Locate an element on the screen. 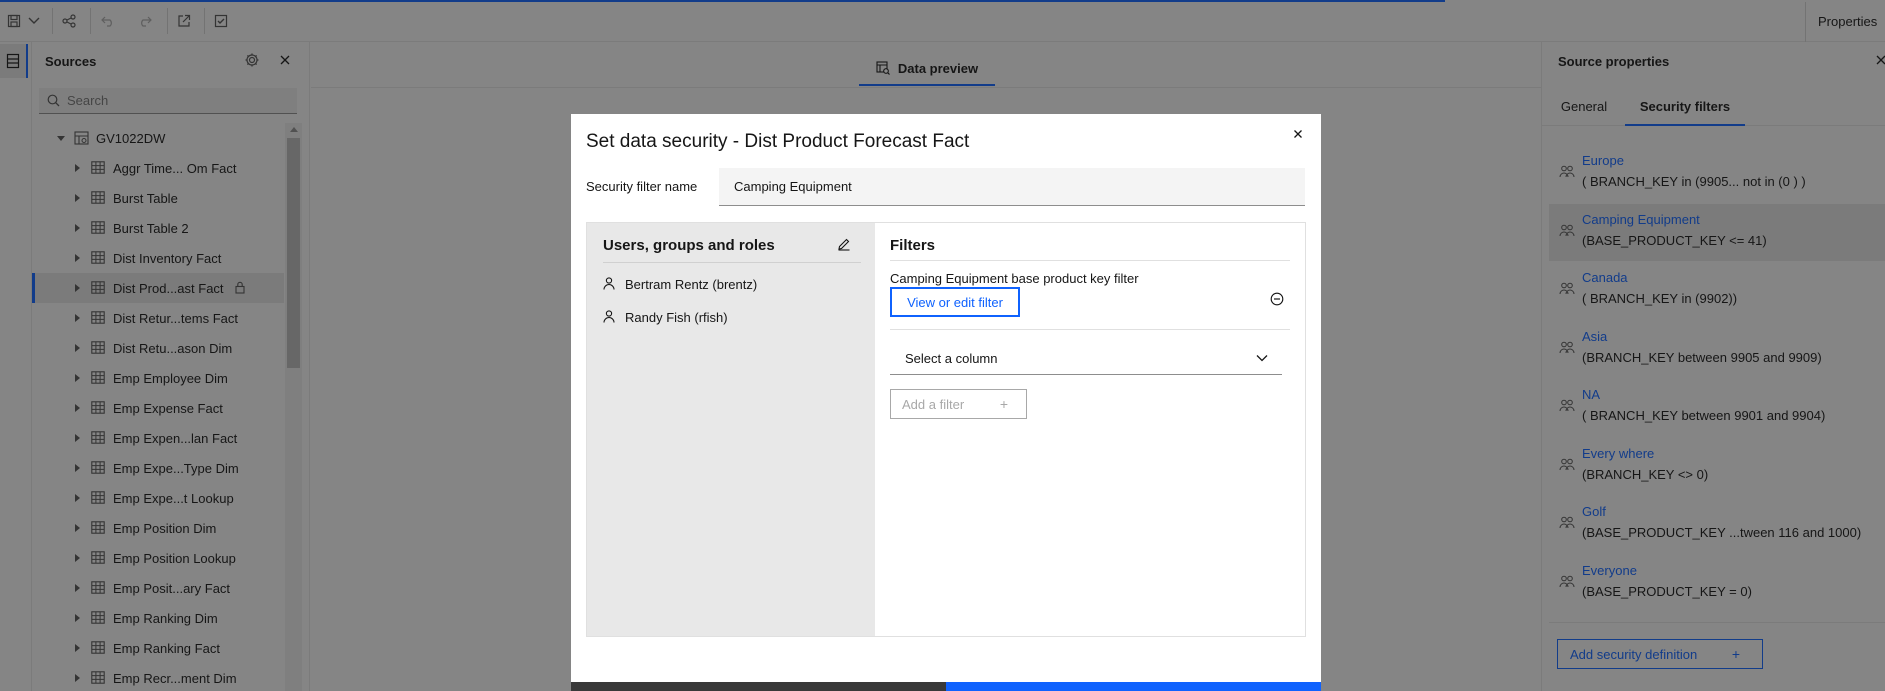  add-filter-button: Add a filter + is located at coordinates (958, 404).